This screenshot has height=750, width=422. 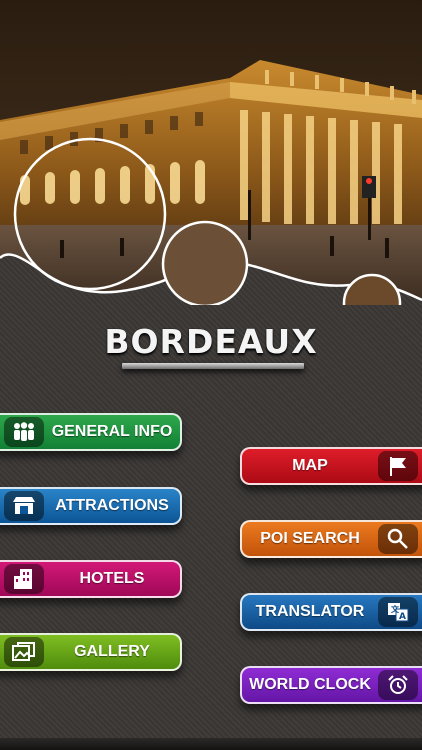 I want to click on map-label: MAP, so click(x=310, y=465).